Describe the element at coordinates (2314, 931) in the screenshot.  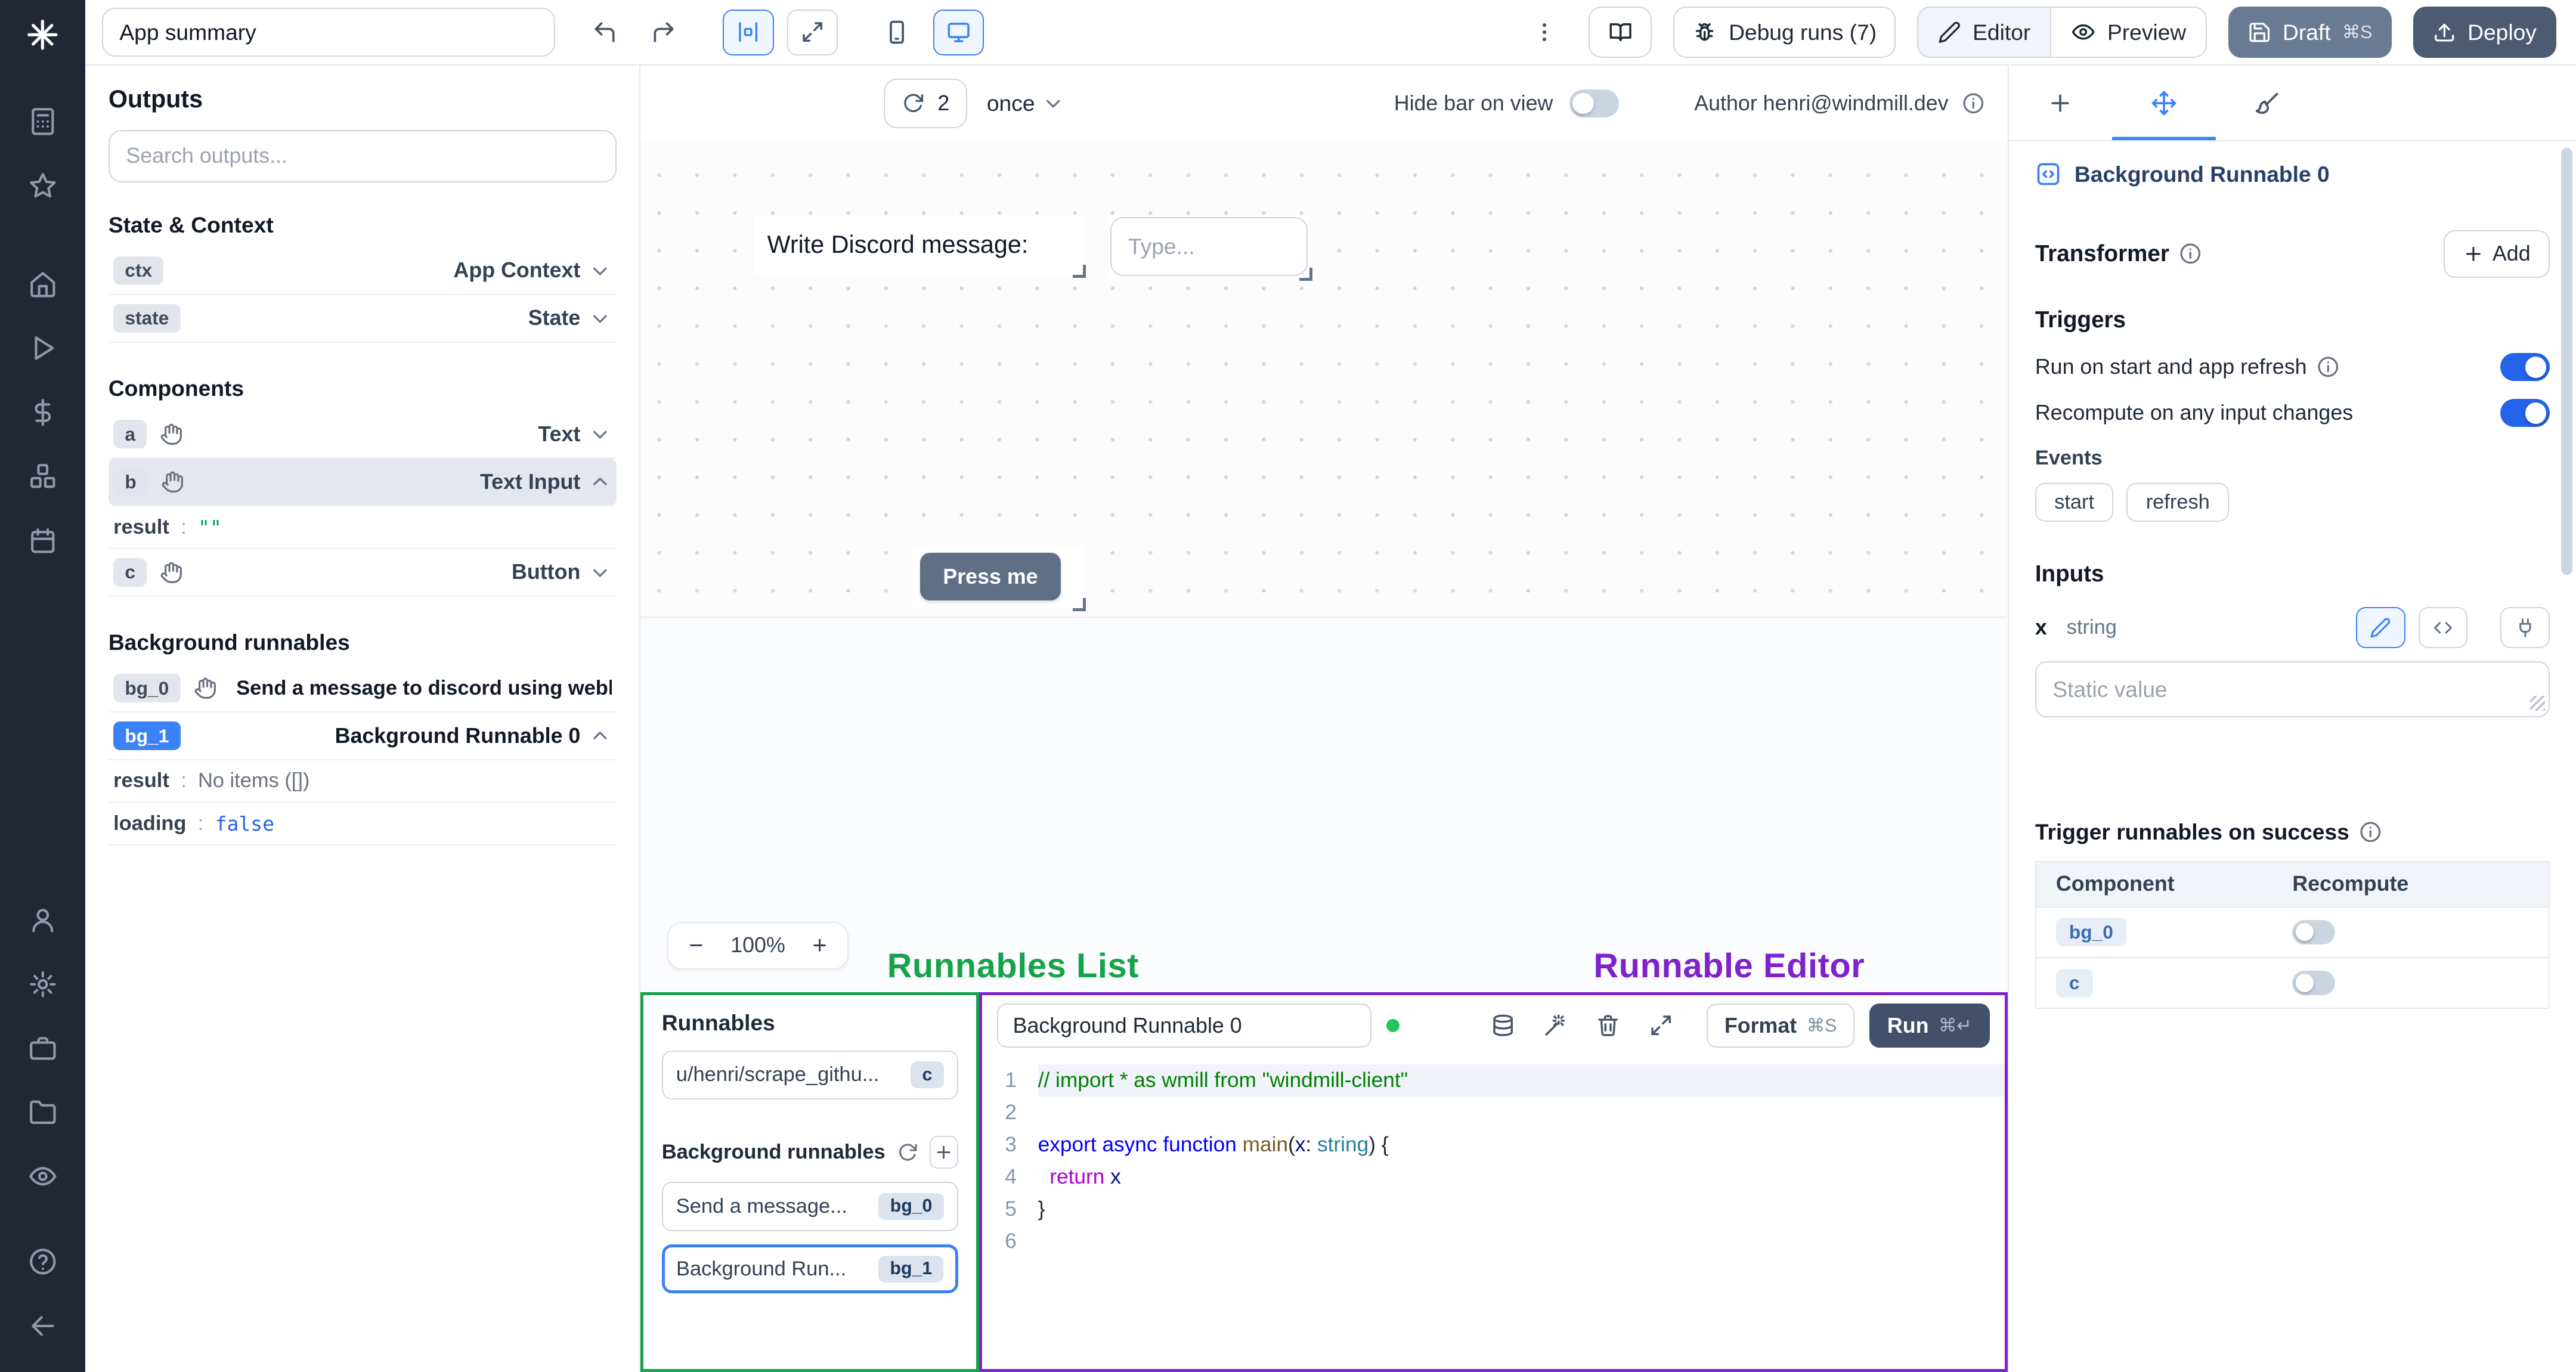
I see `recompute-toggle-bg0` at that location.